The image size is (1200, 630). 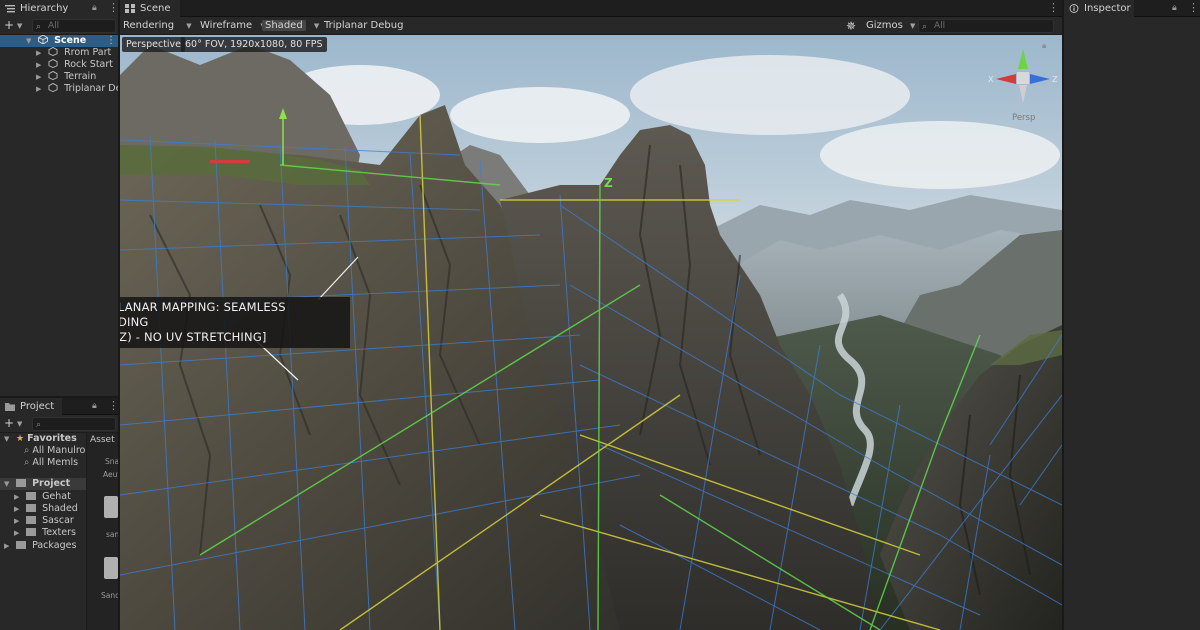 I want to click on inspector-tabbar: Inspector 🔒︎ ⋮, so click(x=1132, y=8).